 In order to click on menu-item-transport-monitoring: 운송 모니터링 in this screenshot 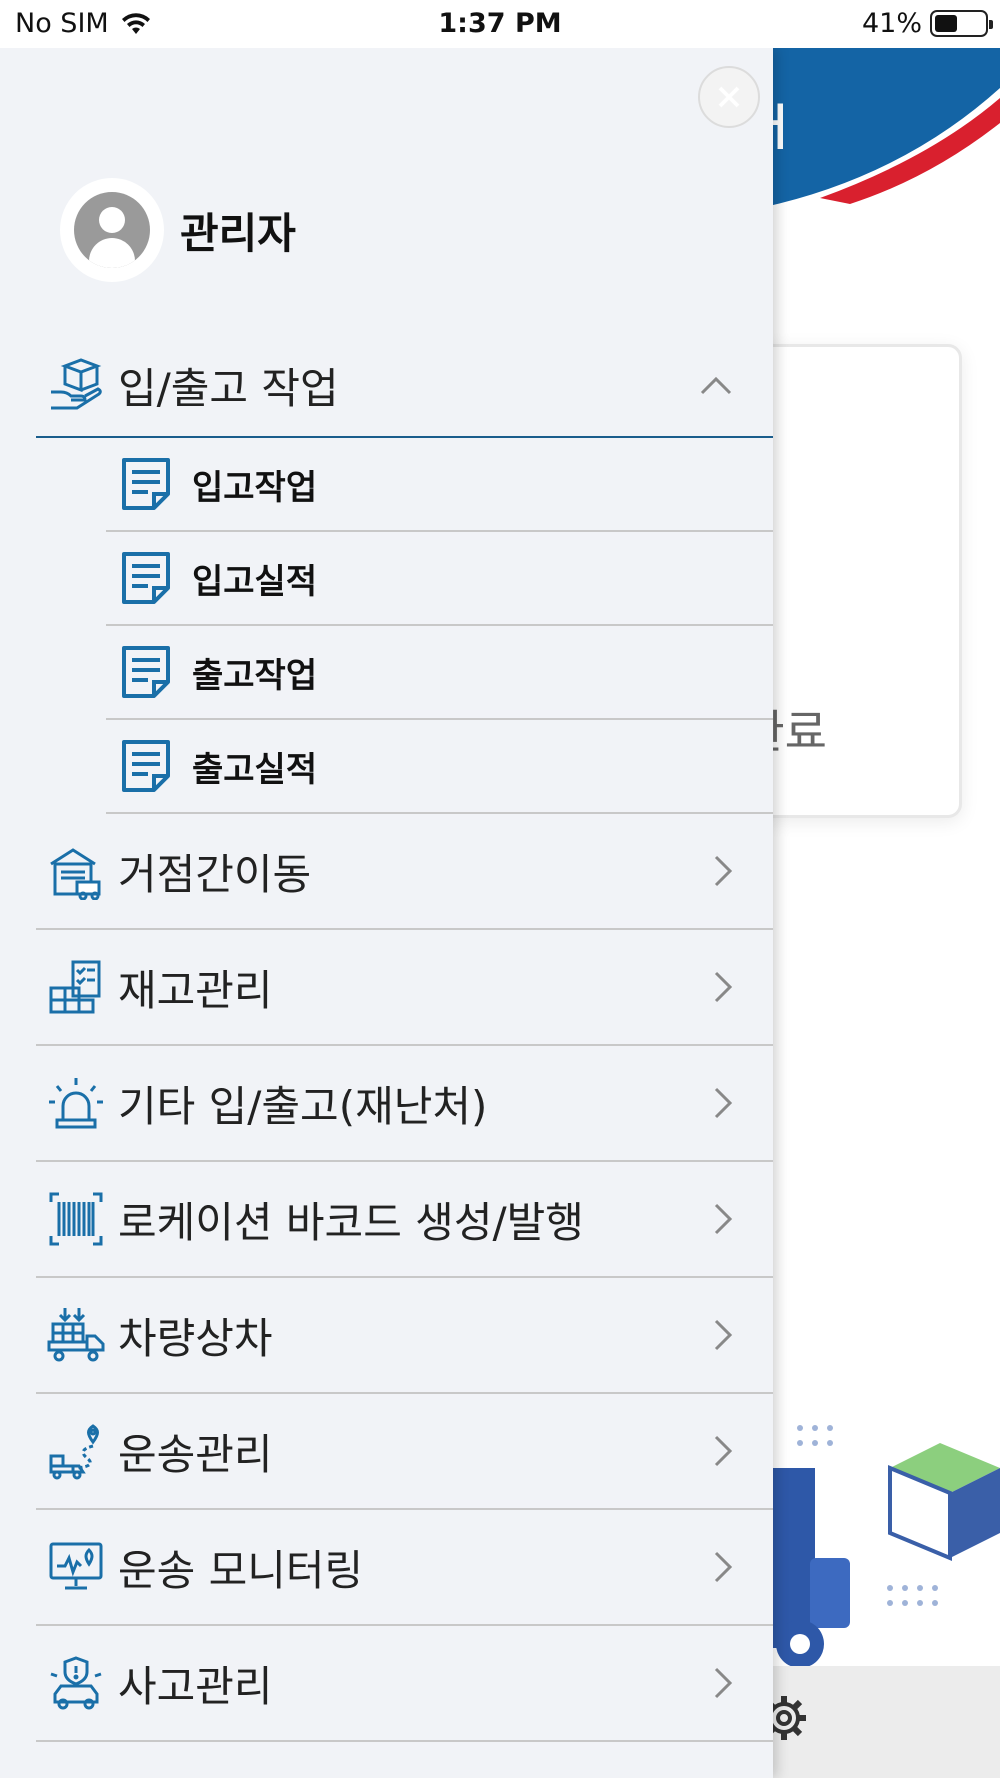, I will do `click(404, 1568)`.